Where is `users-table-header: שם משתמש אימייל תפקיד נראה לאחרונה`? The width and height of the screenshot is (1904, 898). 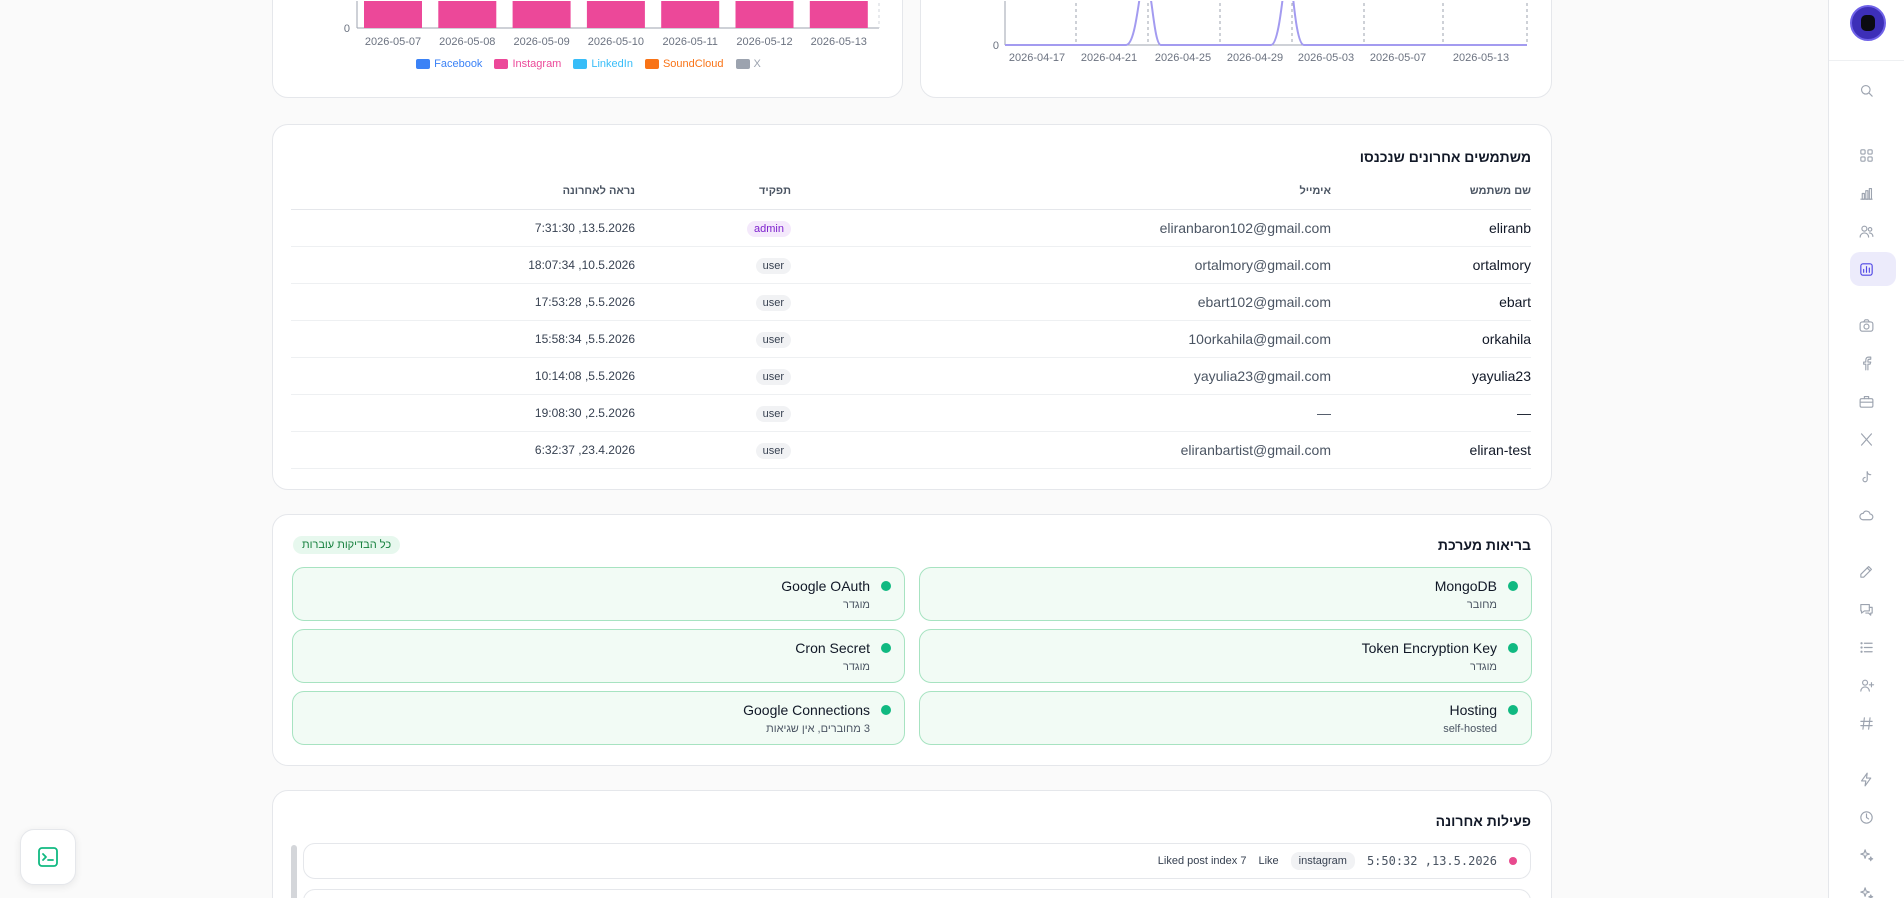
users-table-header: שם משתמש אימייל תפקיד נראה לאחרונה is located at coordinates (911, 191).